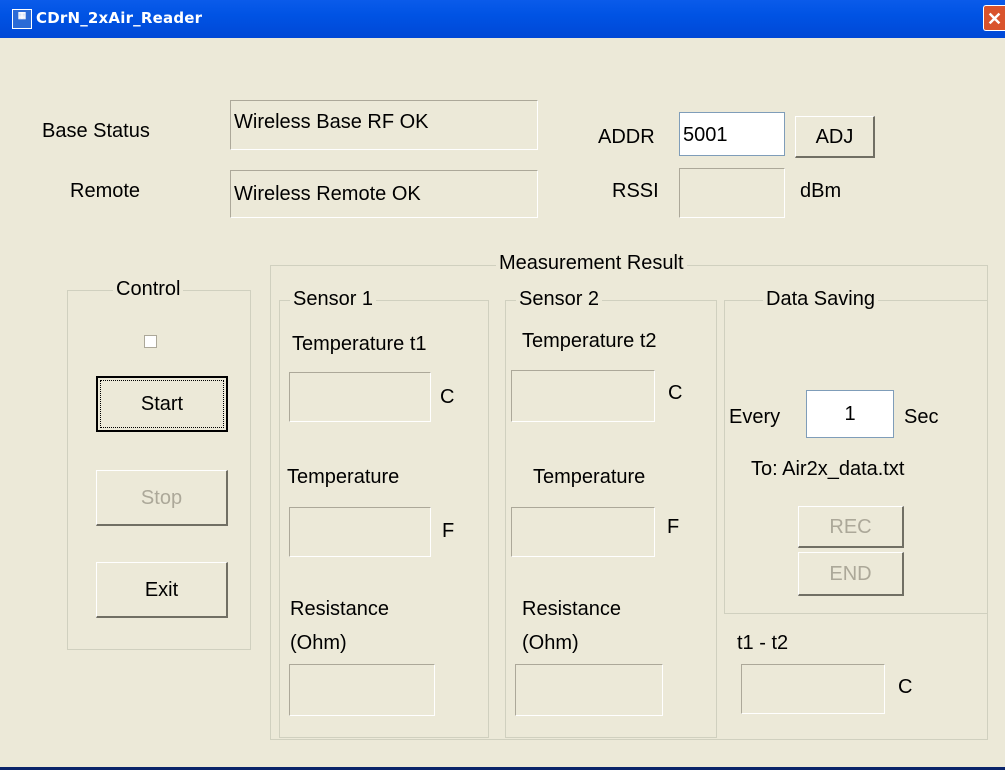 The height and width of the screenshot is (770, 1005). What do you see at coordinates (162, 590) in the screenshot?
I see `exit-button: Exit` at bounding box center [162, 590].